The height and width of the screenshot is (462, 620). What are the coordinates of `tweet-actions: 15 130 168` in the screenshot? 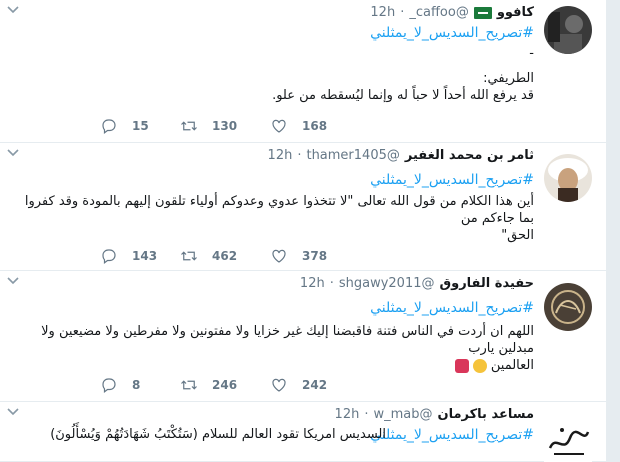 It's located at (225, 126).